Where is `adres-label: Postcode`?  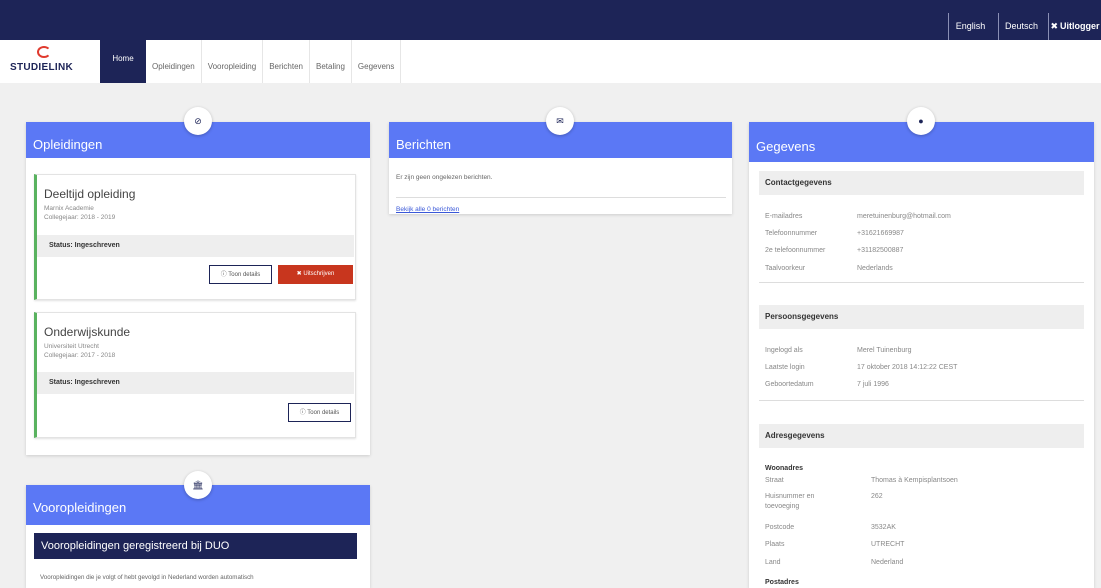
adres-label: Postcode is located at coordinates (780, 527).